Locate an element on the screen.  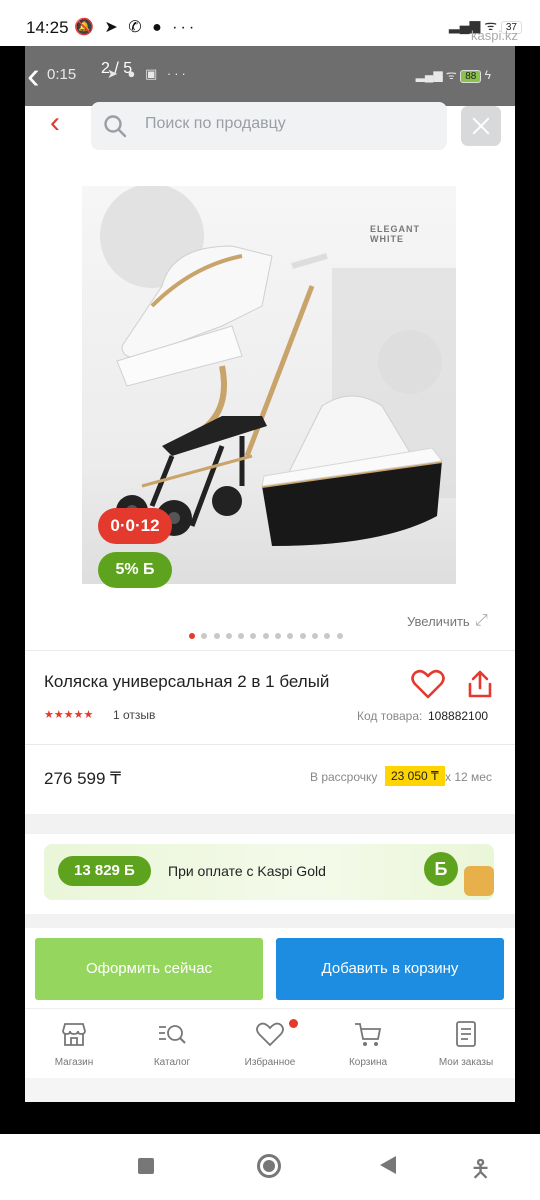
search-placeholder: Поиск по продавцу is located at coordinates (215, 123).